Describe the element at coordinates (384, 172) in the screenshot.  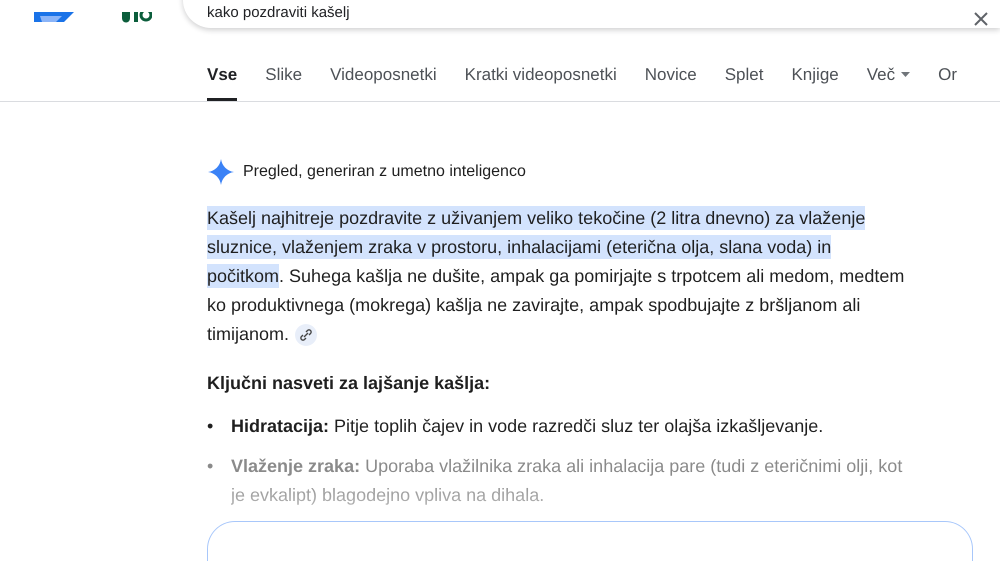
I see `overview-title: Pregled, generiran z umetno inteligenco` at that location.